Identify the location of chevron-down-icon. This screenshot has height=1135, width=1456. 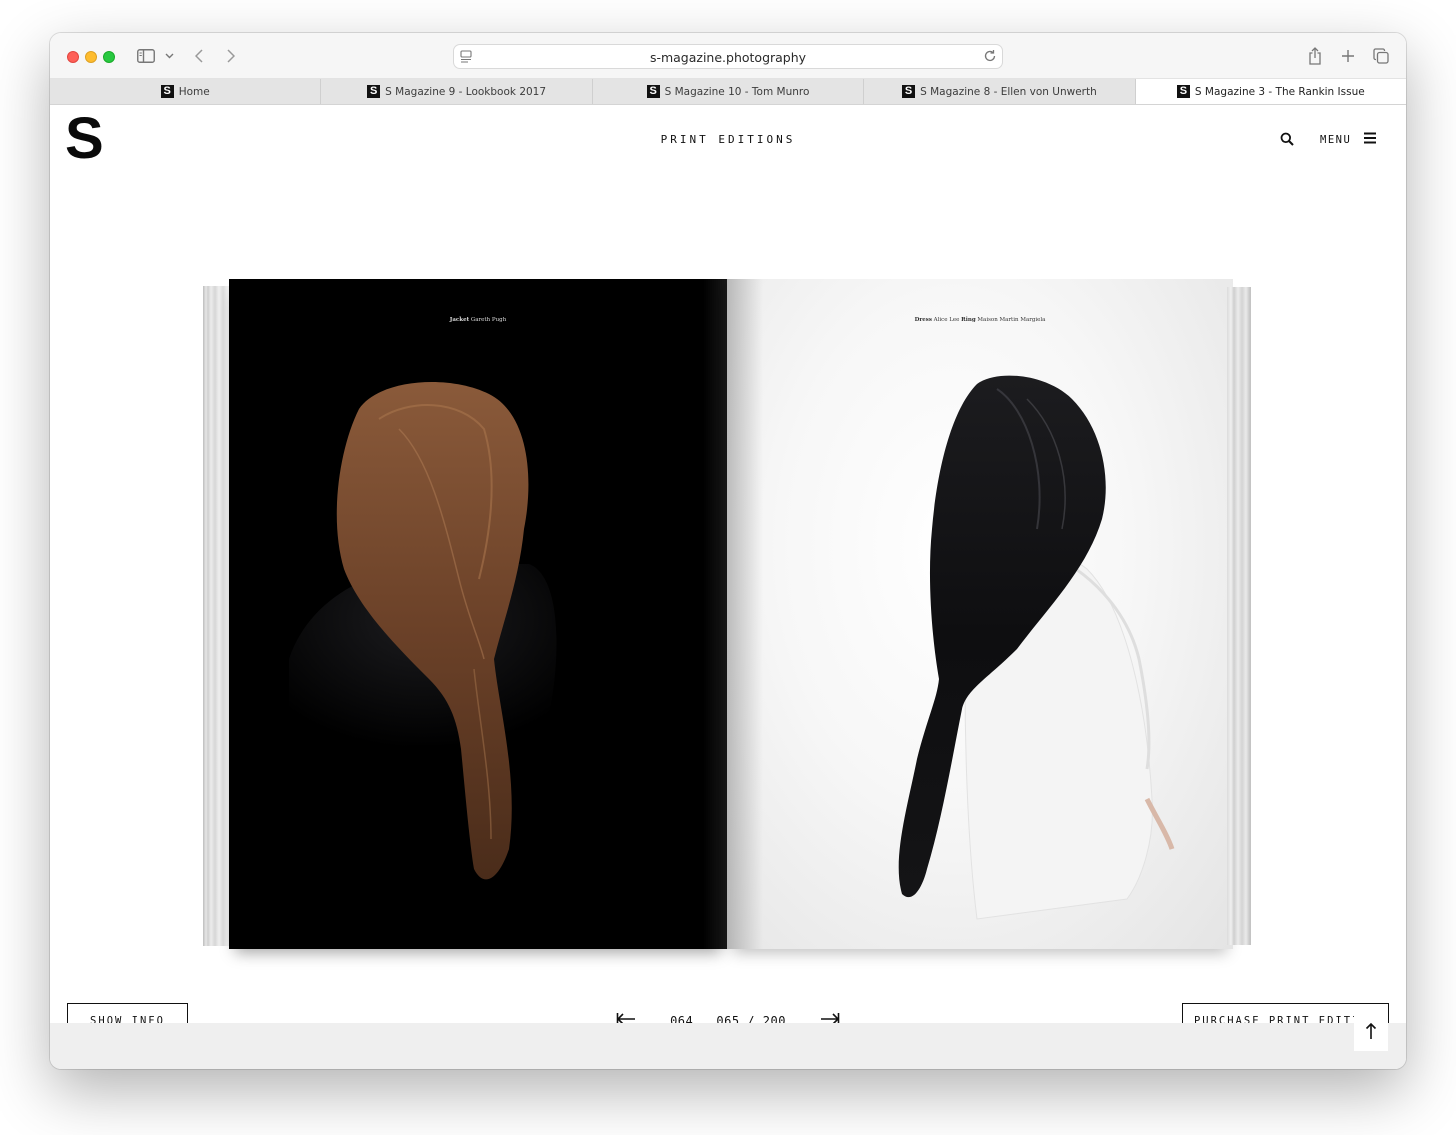
(169, 56).